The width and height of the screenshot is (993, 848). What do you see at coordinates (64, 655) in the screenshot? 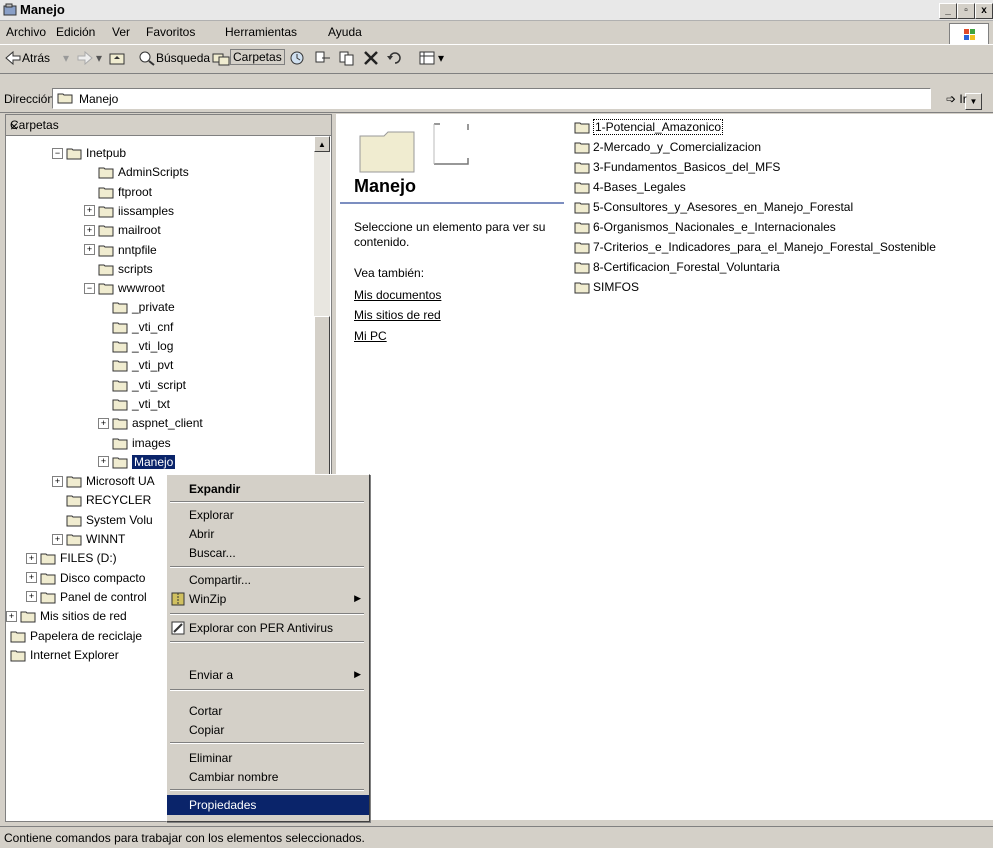
I see `tree-item: Internet Explorer` at bounding box center [64, 655].